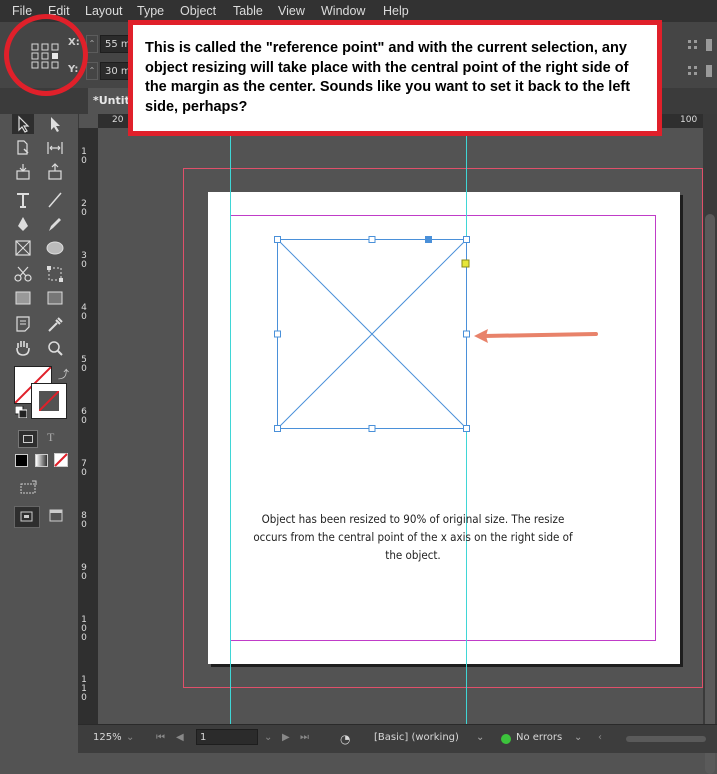 The image size is (717, 774). What do you see at coordinates (55, 324) in the screenshot?
I see `eyedropper-tool-icon` at bounding box center [55, 324].